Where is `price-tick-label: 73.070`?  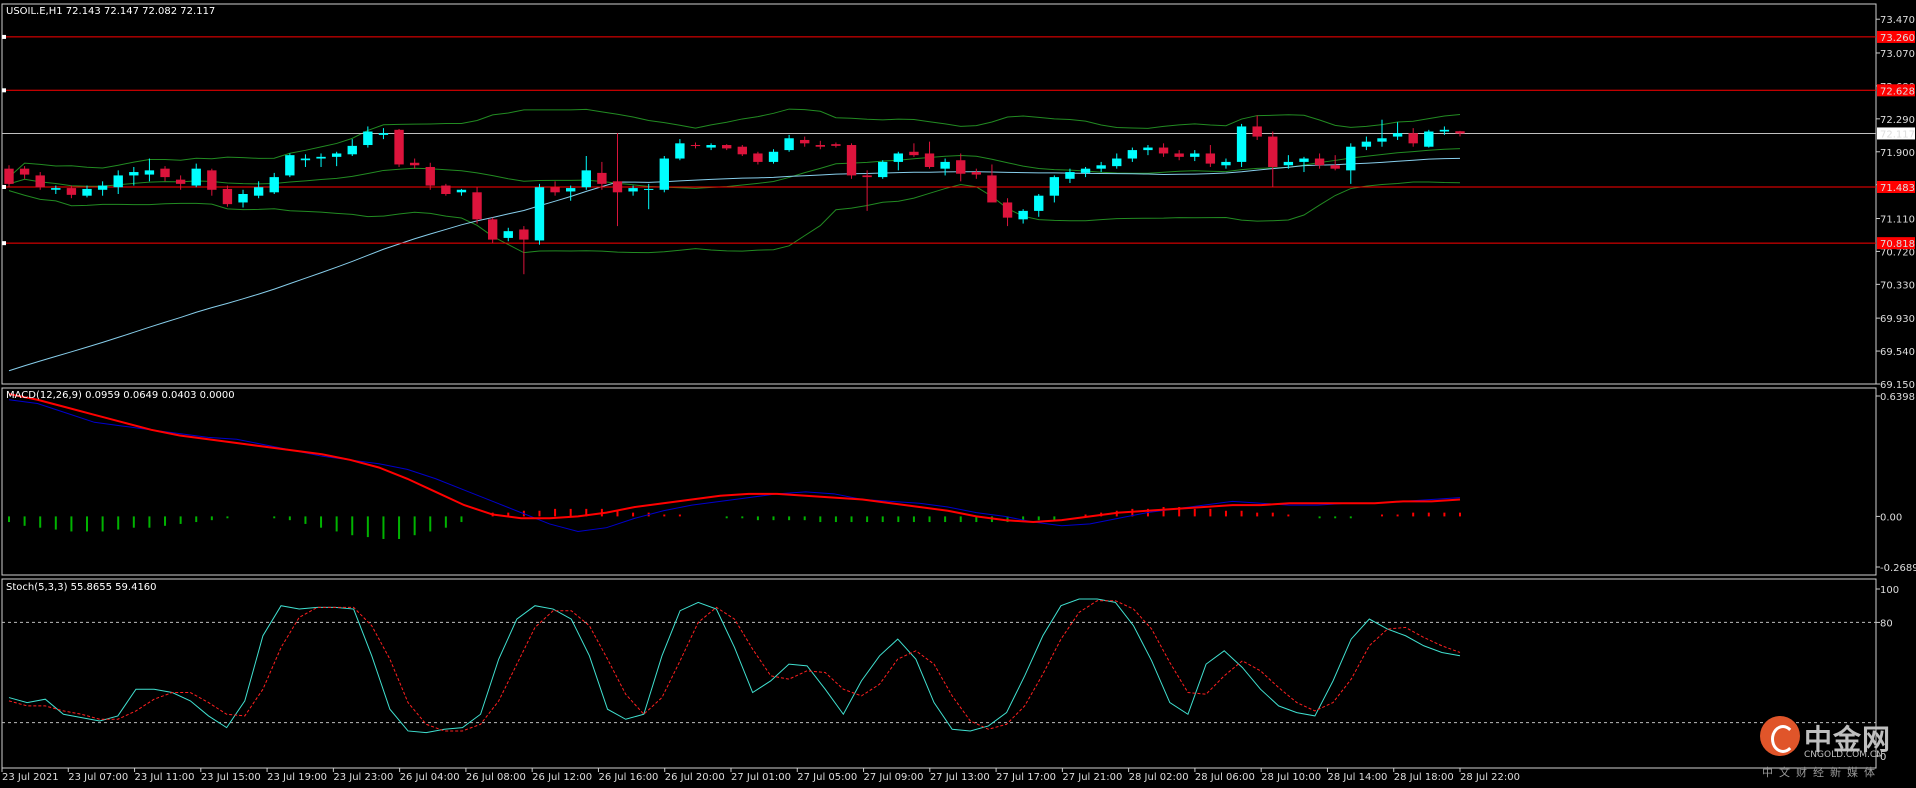
price-tick-label: 73.070 is located at coordinates (1897, 54).